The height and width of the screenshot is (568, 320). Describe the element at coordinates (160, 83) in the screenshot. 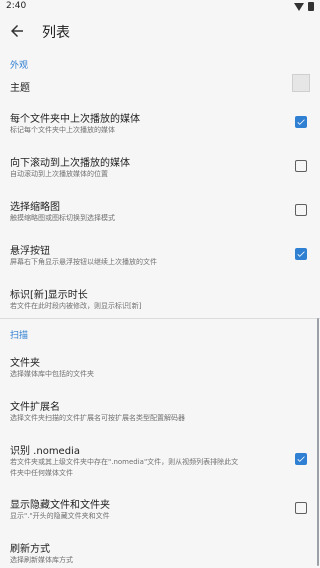

I see `setting-theme: 主题` at that location.